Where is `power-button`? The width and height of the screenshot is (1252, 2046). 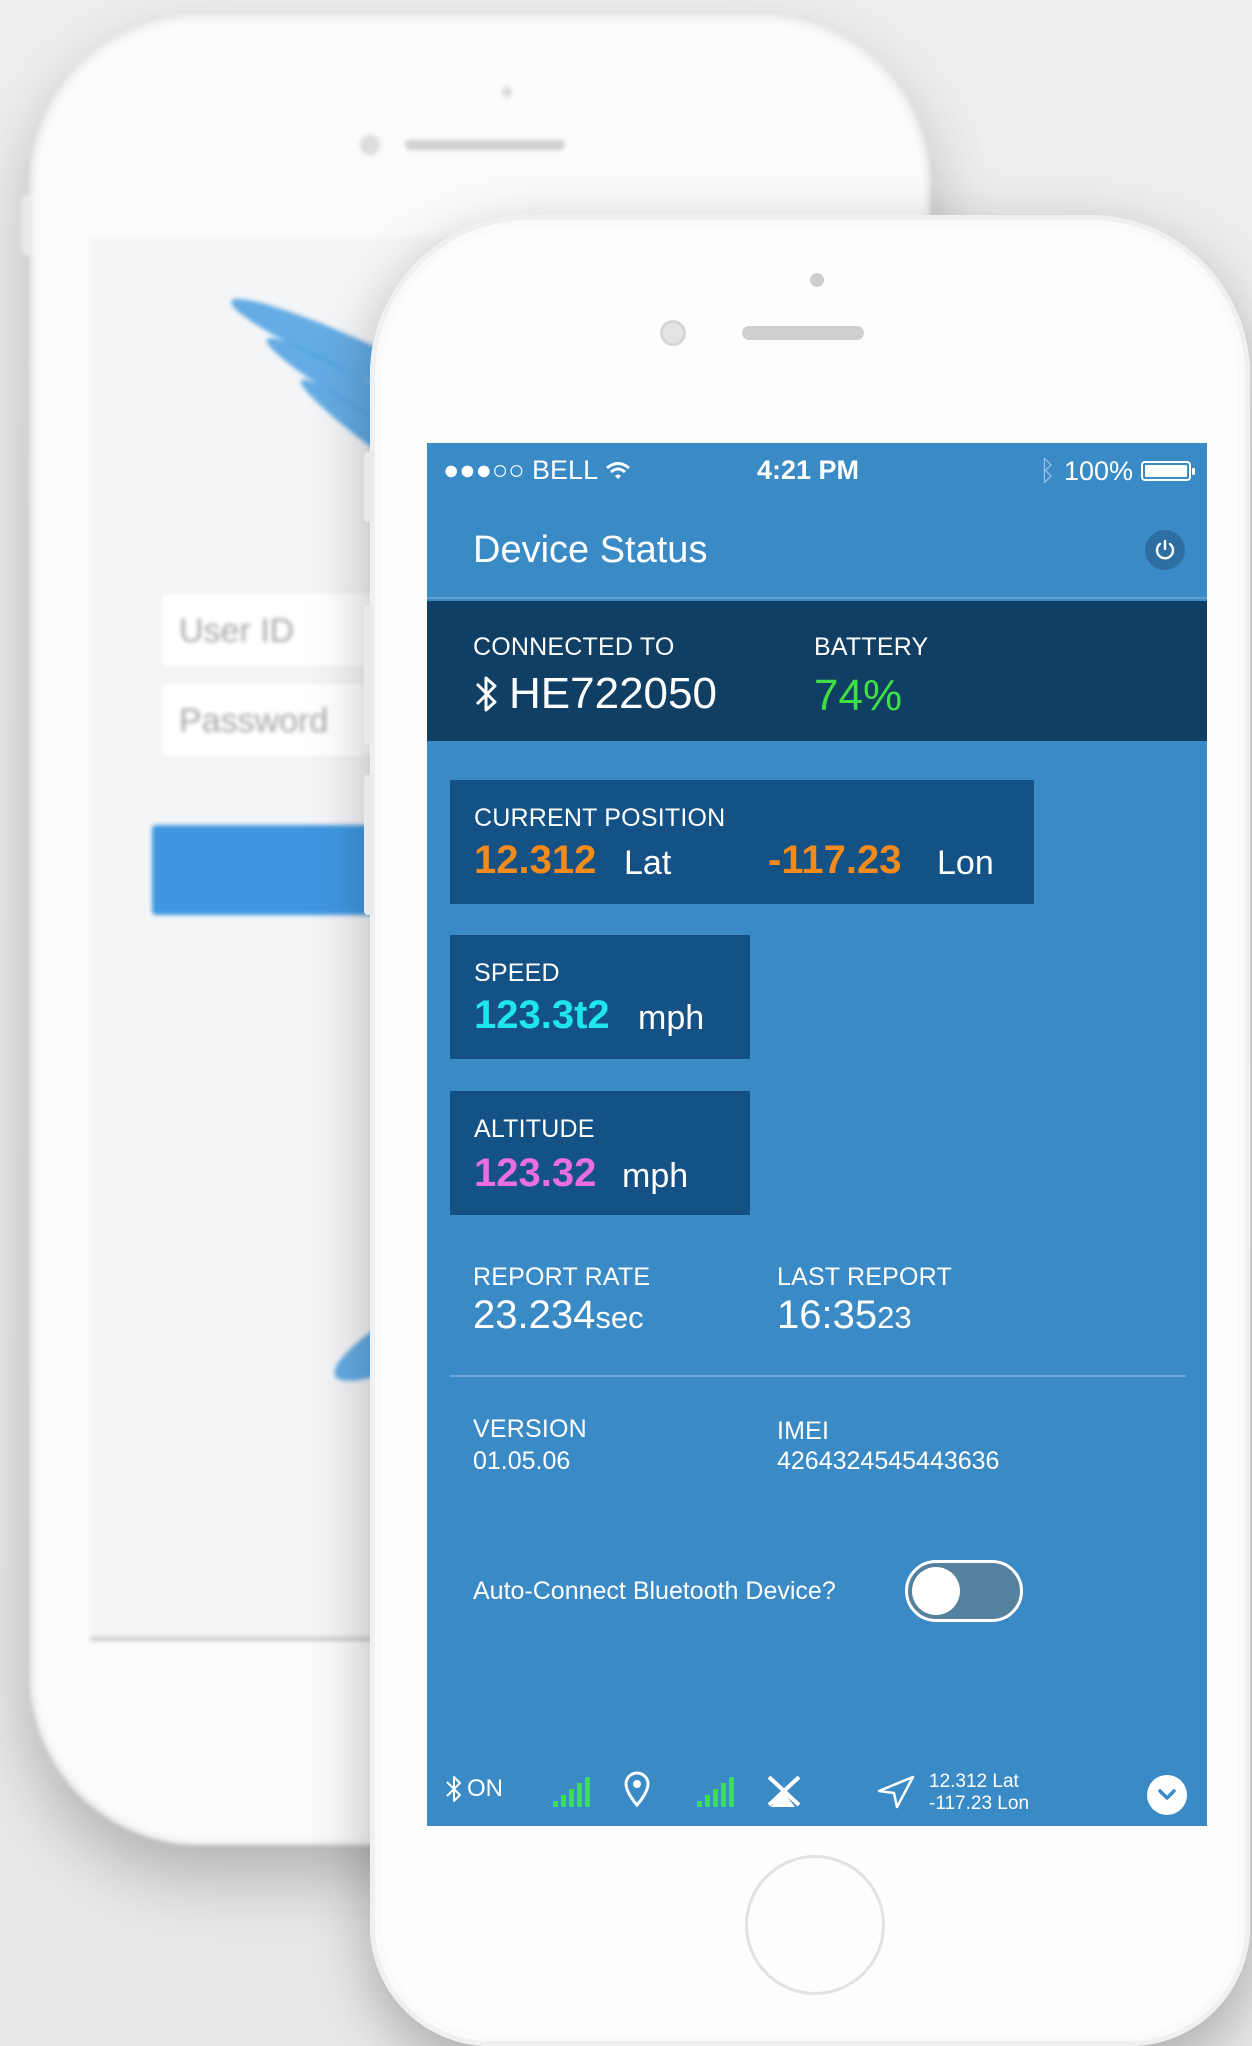 power-button is located at coordinates (1165, 550).